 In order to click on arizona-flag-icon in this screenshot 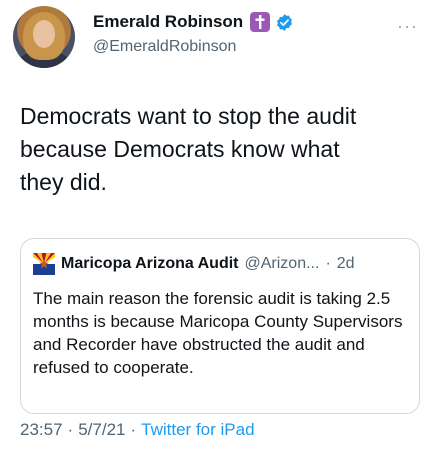, I will do `click(44, 264)`.